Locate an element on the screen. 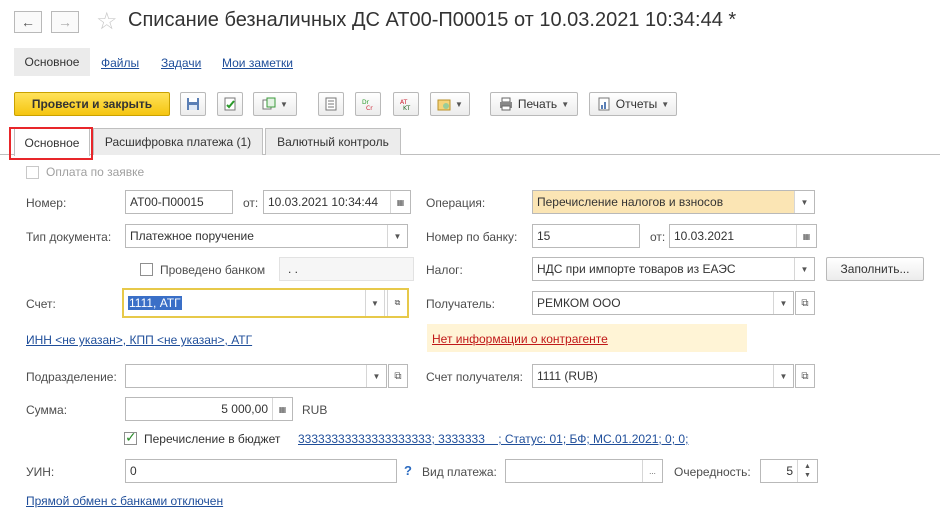  bank-date-value: 10.03.2021 is located at coordinates (704, 236).